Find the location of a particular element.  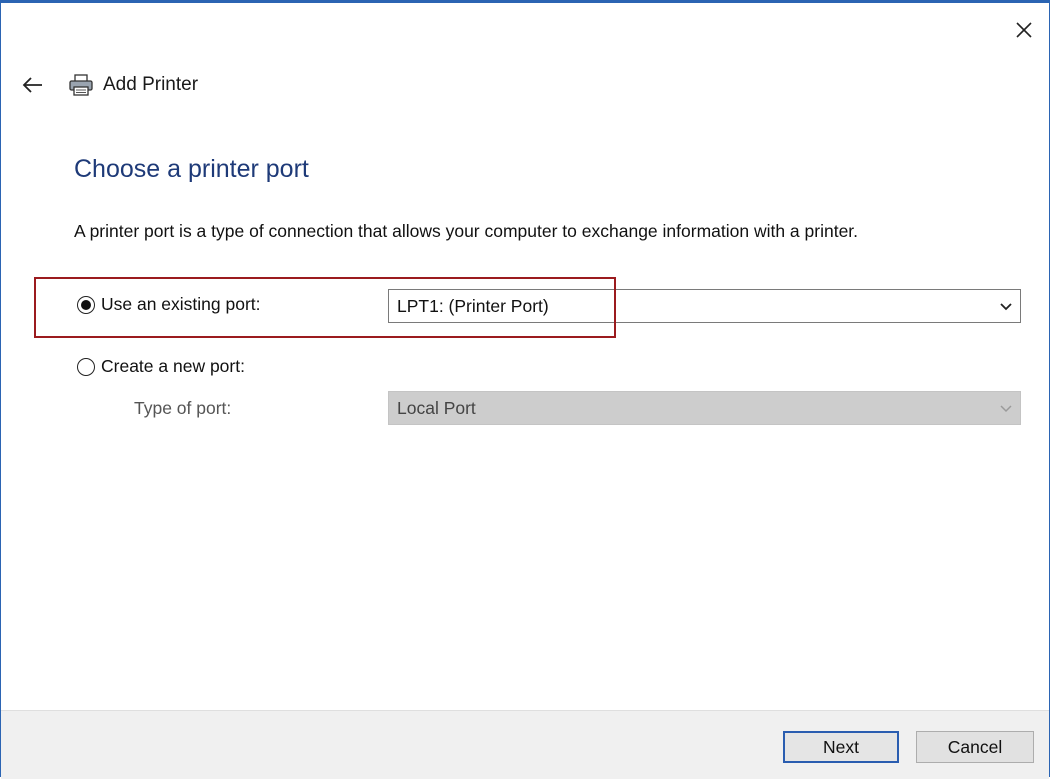

type-of-port-label: Type of port: is located at coordinates (183, 408).